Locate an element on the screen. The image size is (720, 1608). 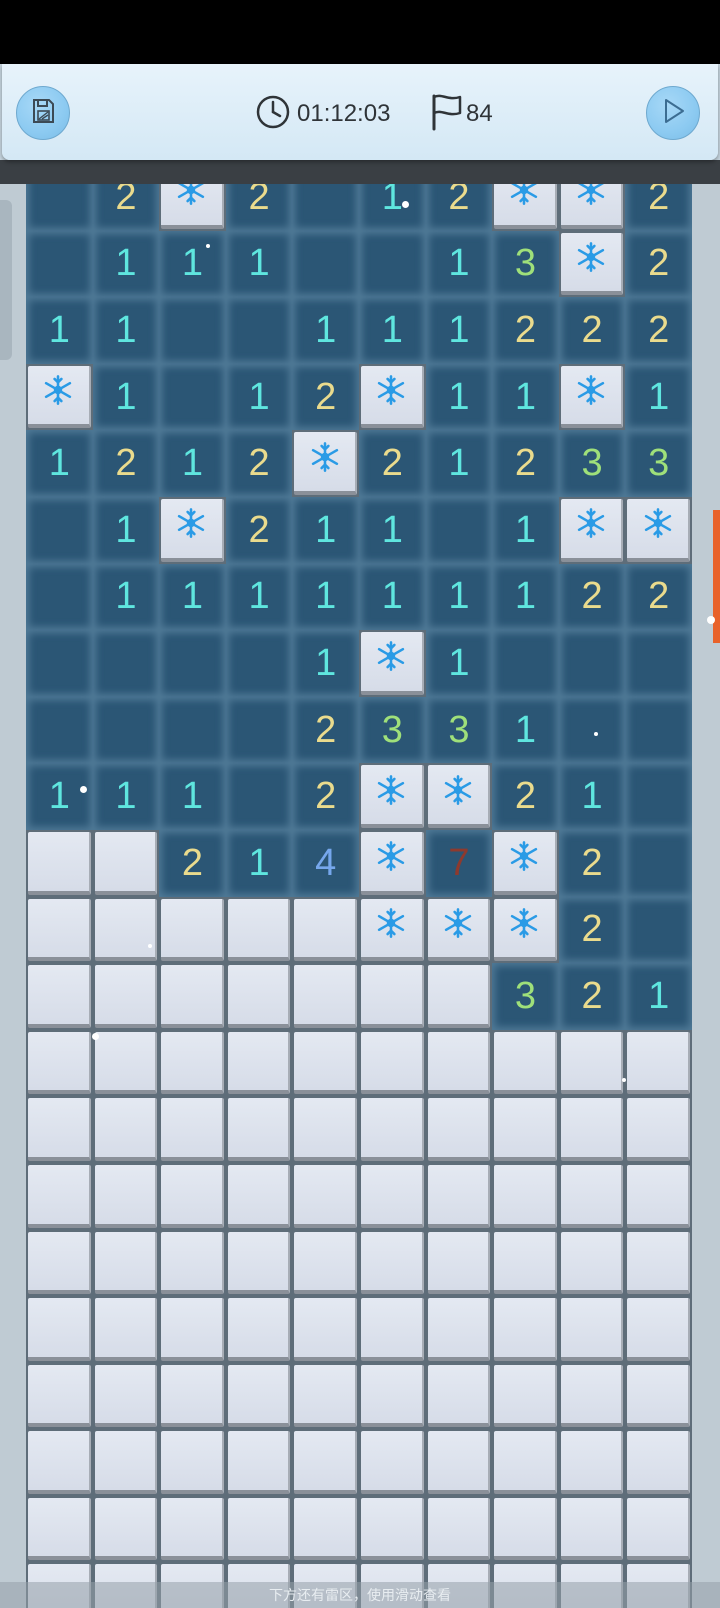
scroll-position-indicator is located at coordinates (716, 576).